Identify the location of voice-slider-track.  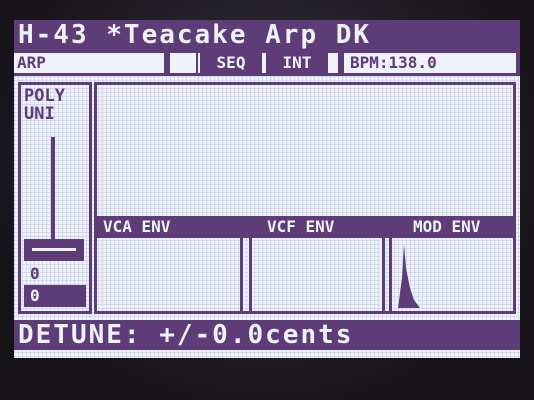
(53, 190).